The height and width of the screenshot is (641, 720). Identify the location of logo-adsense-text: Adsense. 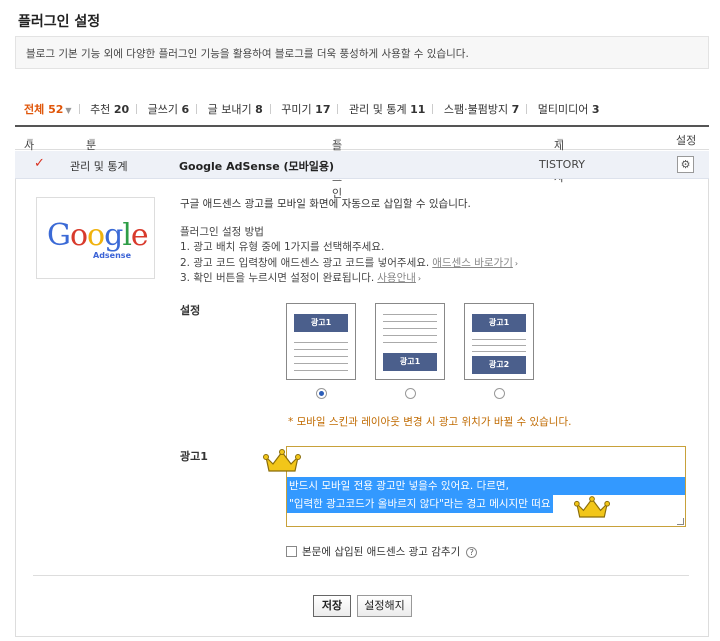
(112, 255).